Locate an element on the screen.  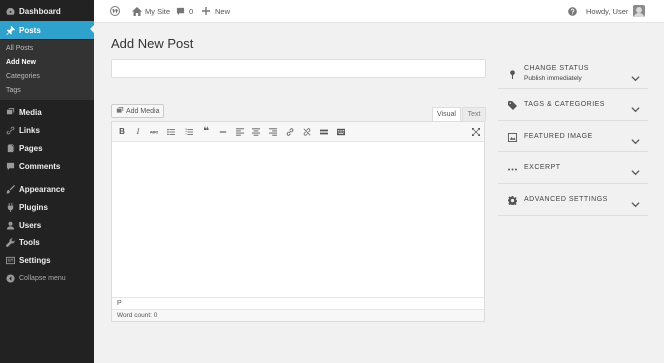
toolbar-toggle-button is located at coordinates (341, 131).